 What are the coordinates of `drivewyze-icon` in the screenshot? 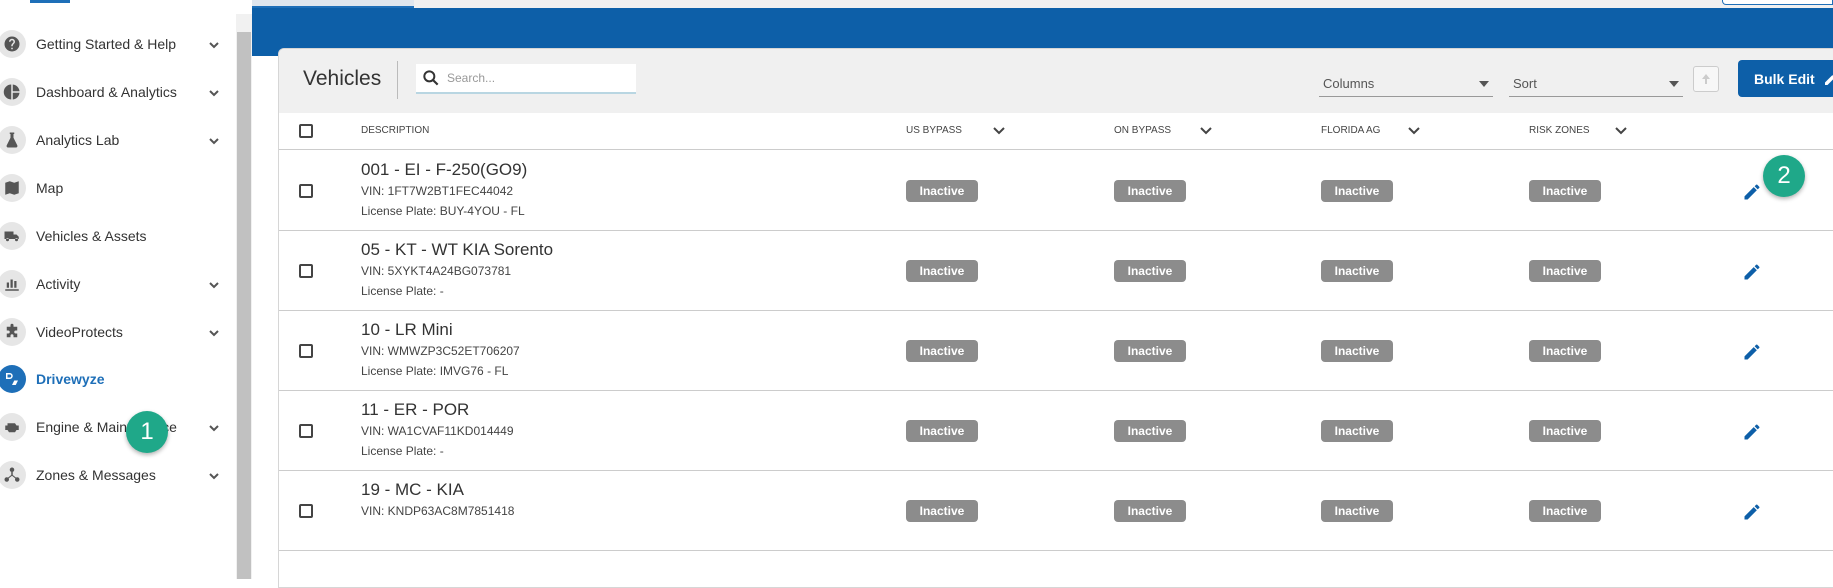 It's located at (13, 379).